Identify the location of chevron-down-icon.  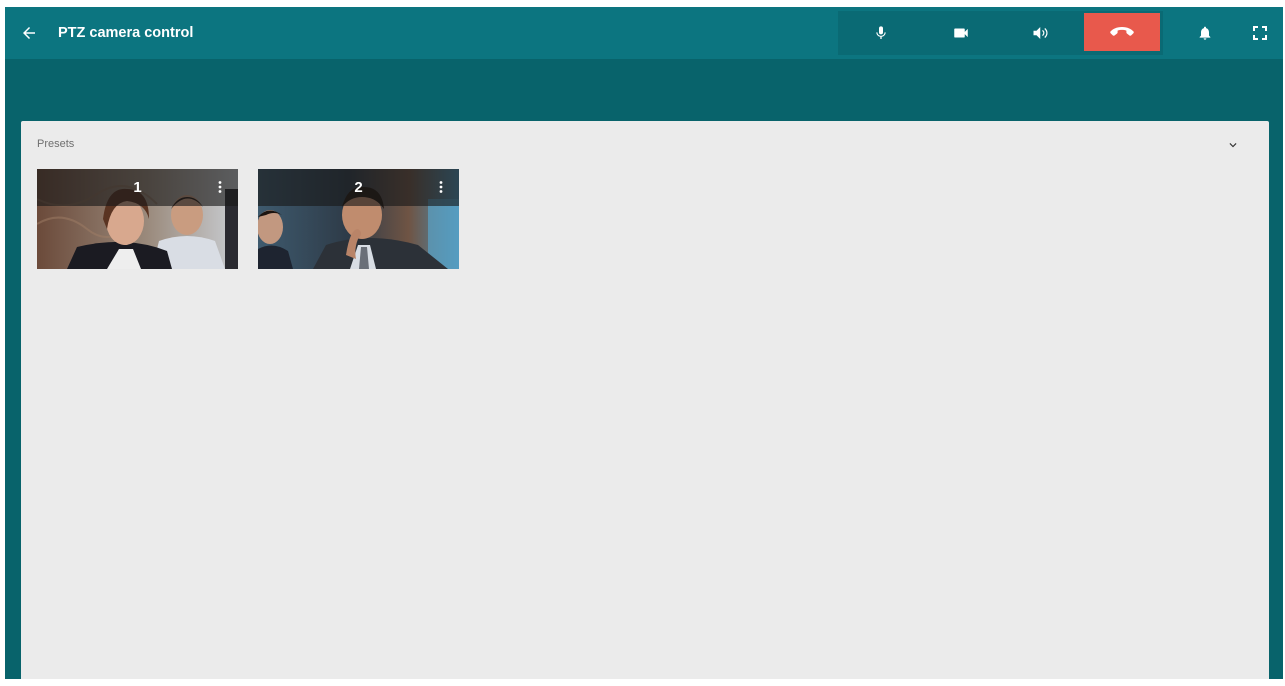
(1233, 145).